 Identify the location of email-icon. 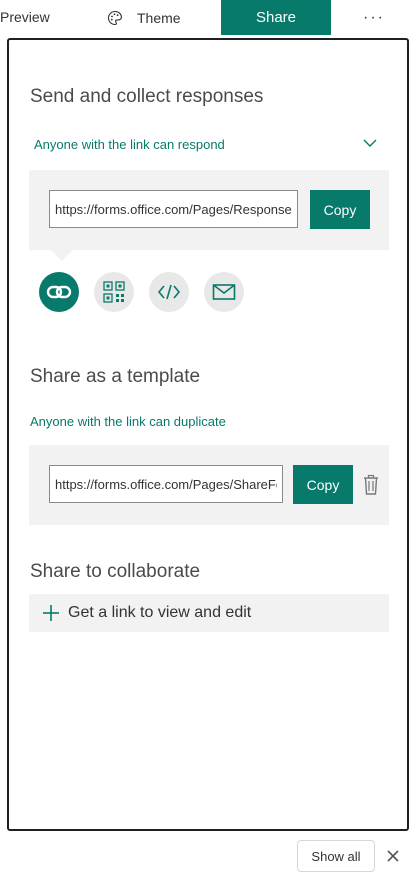
(224, 292).